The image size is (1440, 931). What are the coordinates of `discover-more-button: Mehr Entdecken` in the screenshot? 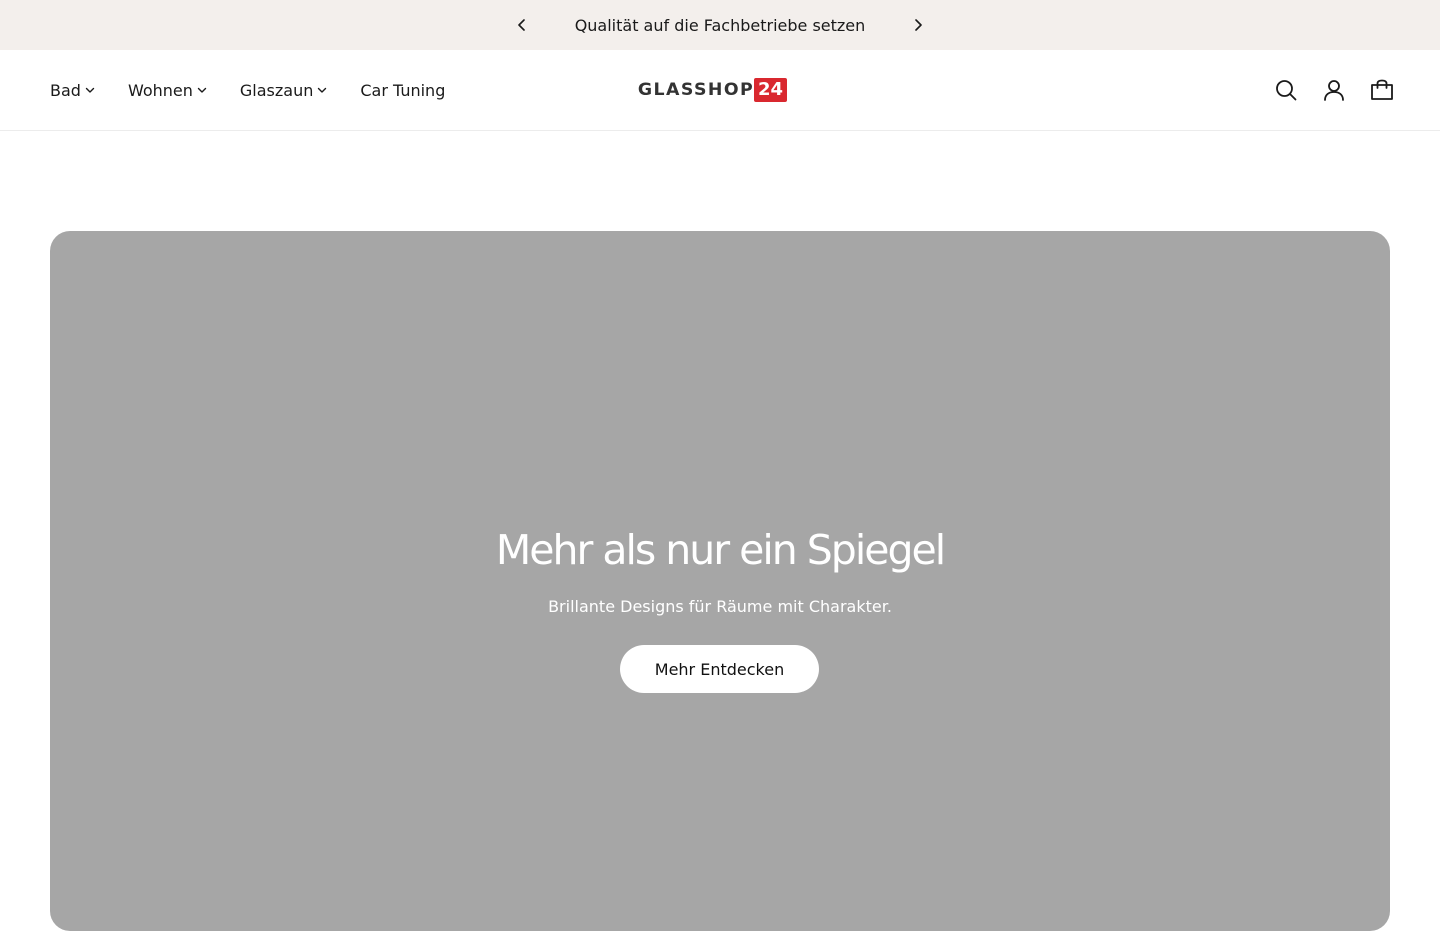 It's located at (719, 669).